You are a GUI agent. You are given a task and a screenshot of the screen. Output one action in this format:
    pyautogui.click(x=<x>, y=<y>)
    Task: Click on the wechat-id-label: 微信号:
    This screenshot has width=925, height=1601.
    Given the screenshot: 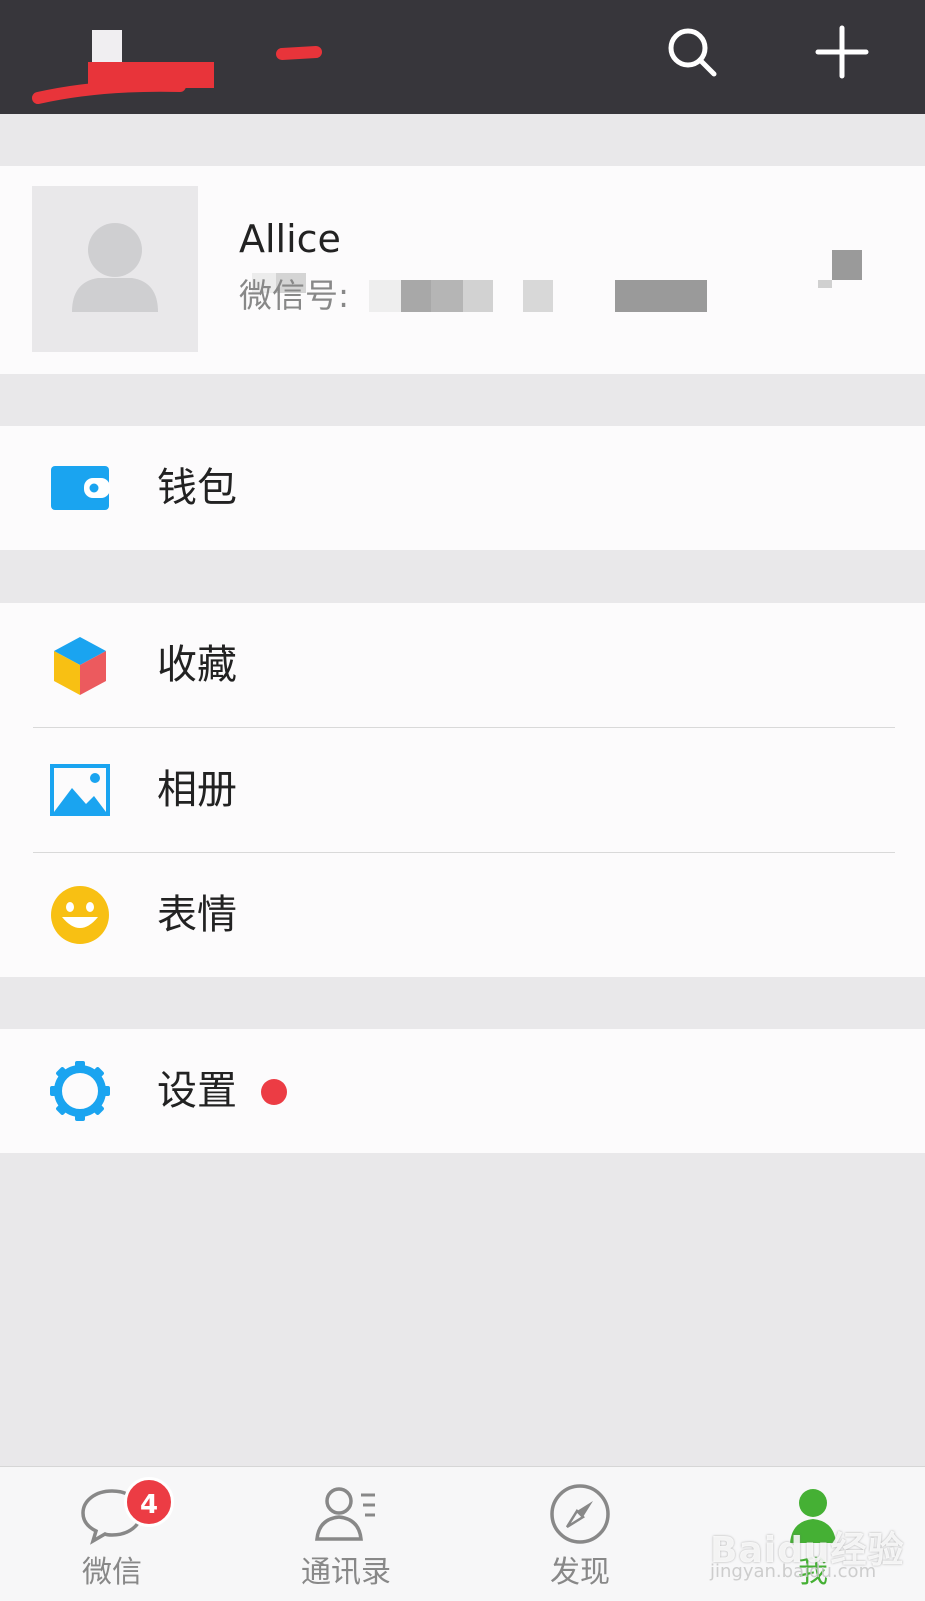 What is the action you would take?
    pyautogui.click(x=294, y=295)
    